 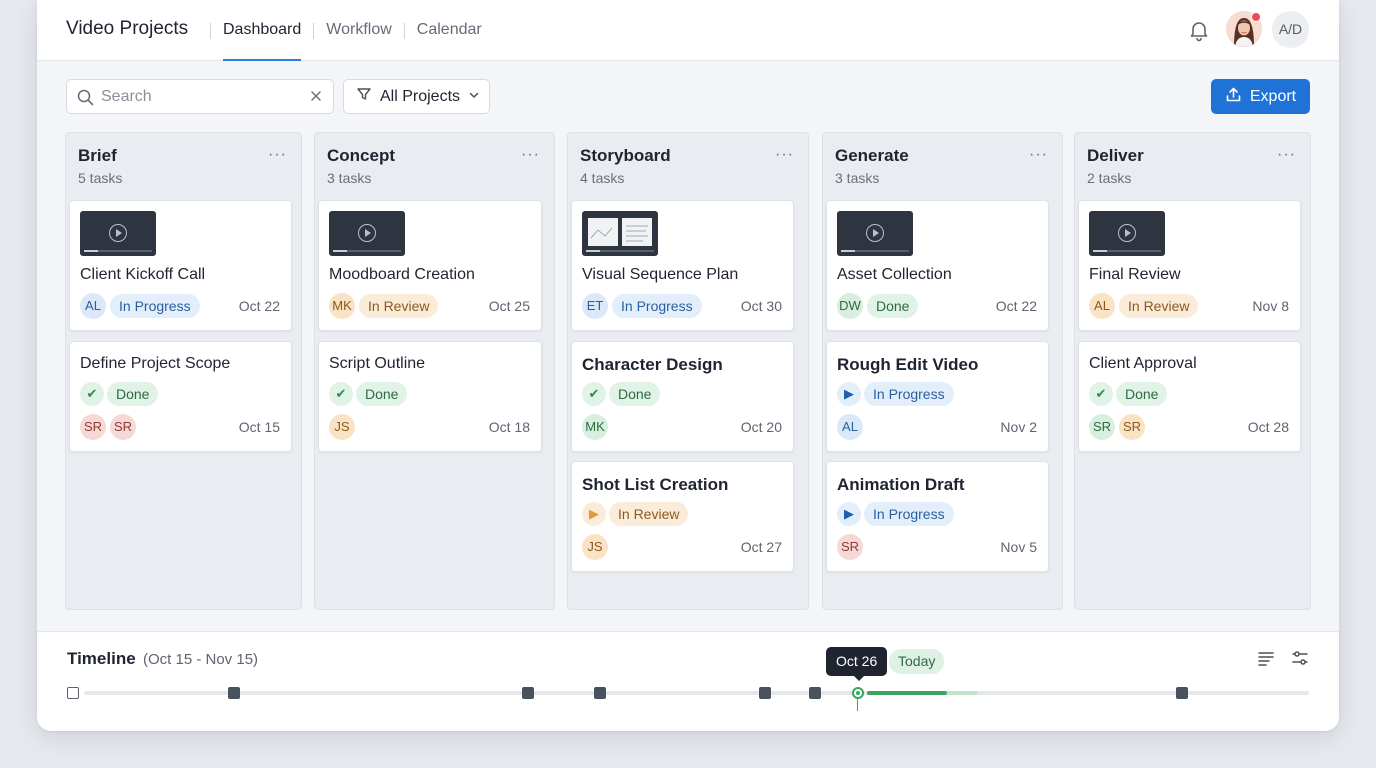 I want to click on due-date: Oct 15, so click(x=259, y=427).